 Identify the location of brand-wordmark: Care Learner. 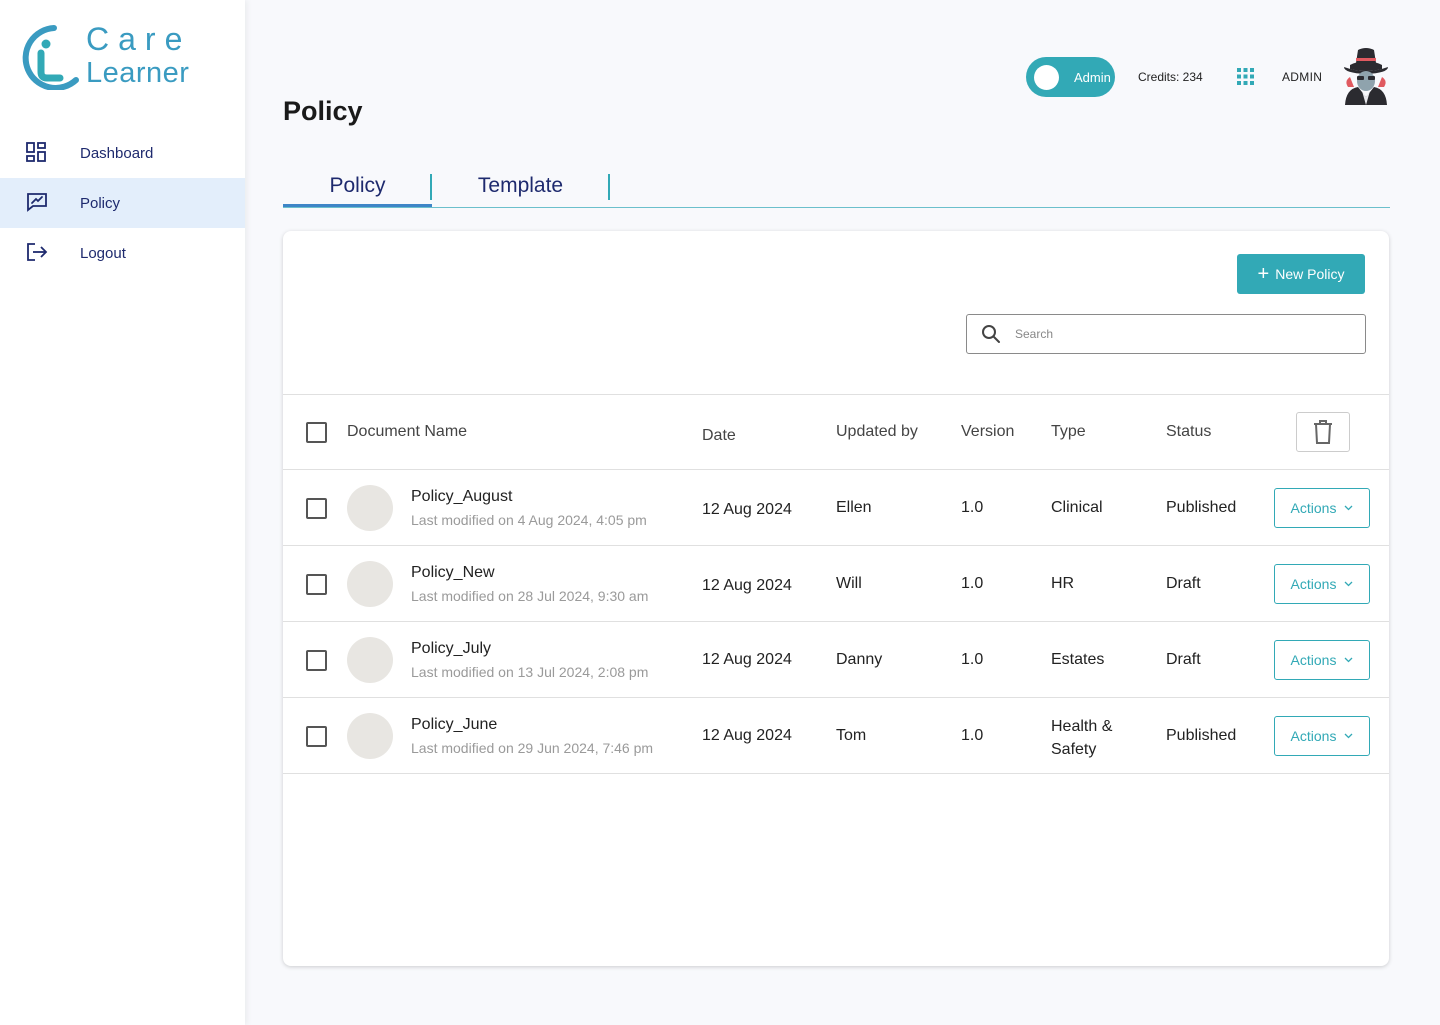
(138, 56).